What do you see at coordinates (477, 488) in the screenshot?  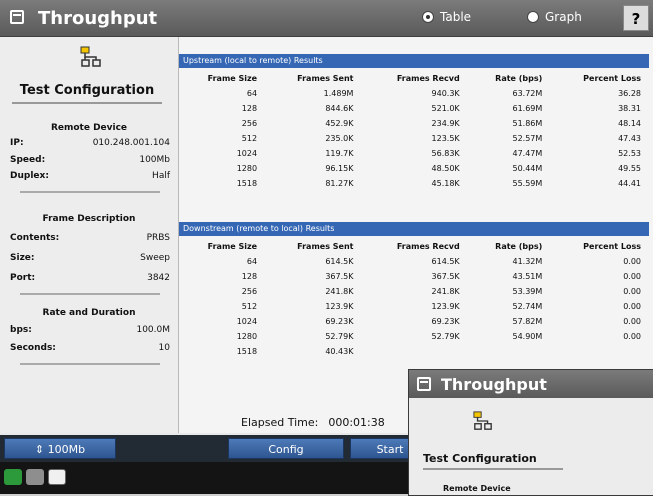 I see `preview-remote-heading: Remote Device` at bounding box center [477, 488].